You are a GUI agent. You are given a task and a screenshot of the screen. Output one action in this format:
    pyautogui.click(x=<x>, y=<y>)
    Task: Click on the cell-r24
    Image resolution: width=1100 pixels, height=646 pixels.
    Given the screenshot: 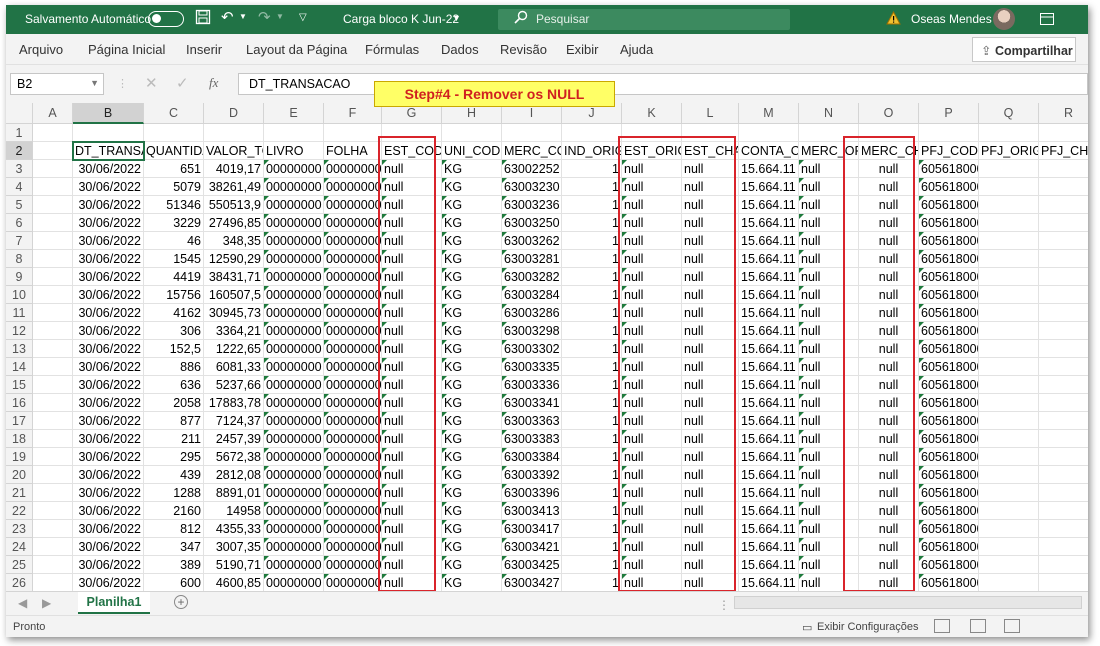 What is the action you would take?
    pyautogui.click(x=1063, y=547)
    